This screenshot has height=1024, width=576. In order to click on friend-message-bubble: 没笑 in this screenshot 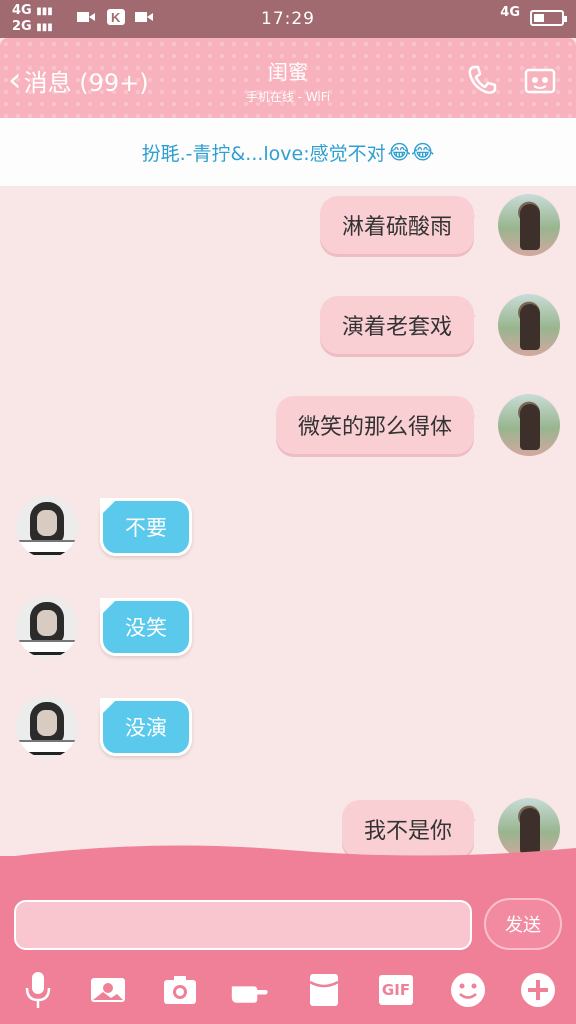, I will do `click(146, 627)`.